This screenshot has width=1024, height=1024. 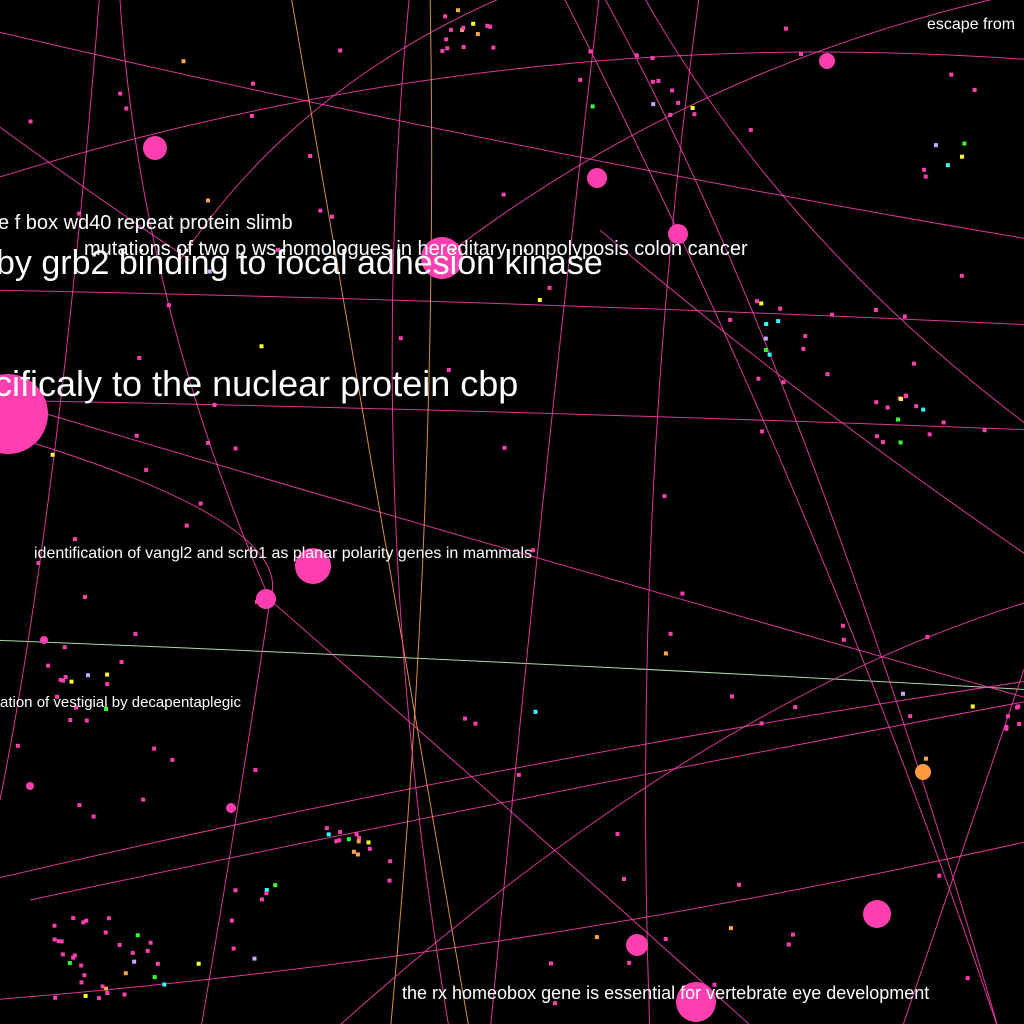 What do you see at coordinates (971, 25) in the screenshot?
I see `node-label-escape: escape from` at bounding box center [971, 25].